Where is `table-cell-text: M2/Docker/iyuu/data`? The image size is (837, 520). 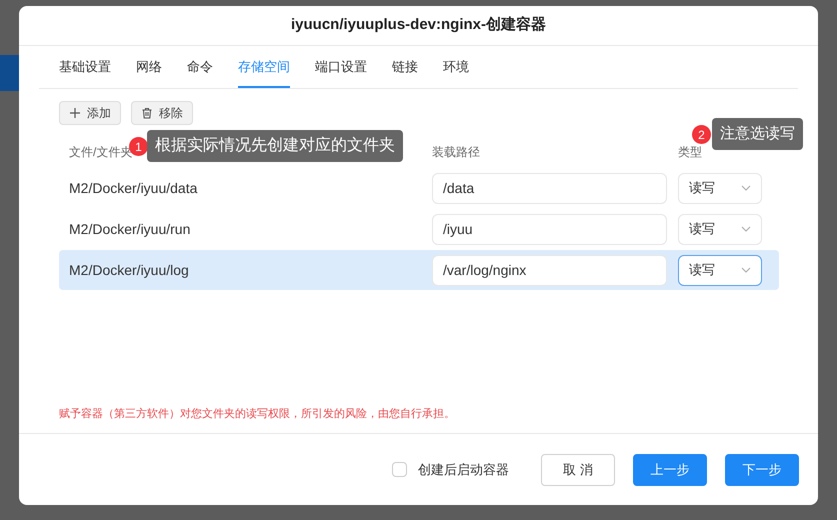
table-cell-text: M2/Docker/iyuu/data is located at coordinates (133, 188).